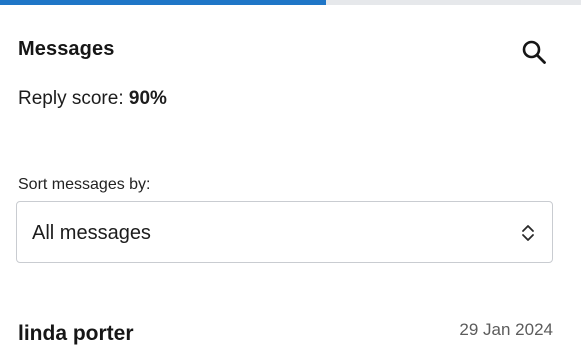 Image resolution: width=581 pixels, height=349 pixels. What do you see at coordinates (288, 54) in the screenshot?
I see `messages-header: Messages` at bounding box center [288, 54].